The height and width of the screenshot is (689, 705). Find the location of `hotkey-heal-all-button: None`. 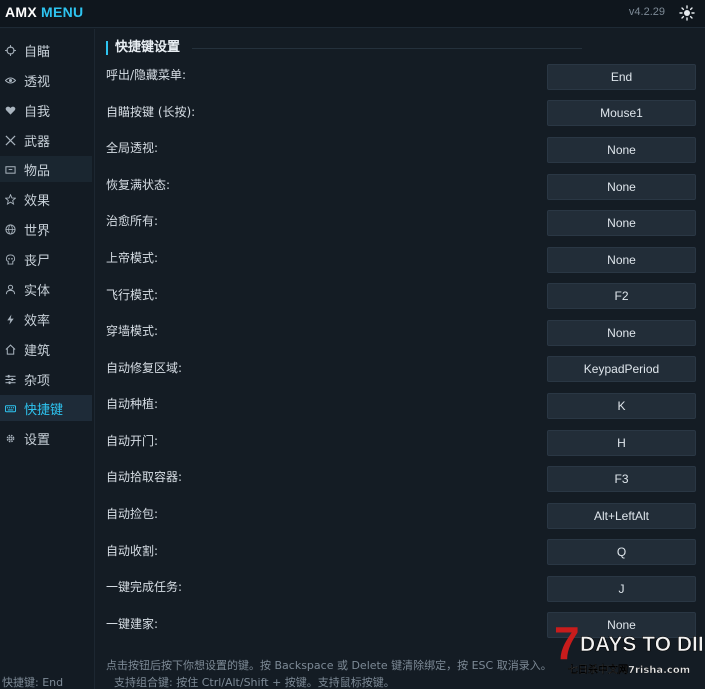

hotkey-heal-all-button: None is located at coordinates (621, 223).